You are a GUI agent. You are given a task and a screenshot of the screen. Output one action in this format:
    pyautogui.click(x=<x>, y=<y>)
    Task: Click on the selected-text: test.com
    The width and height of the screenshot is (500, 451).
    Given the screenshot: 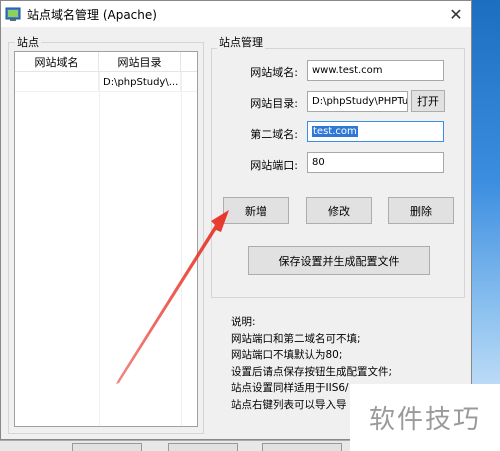 What is the action you would take?
    pyautogui.click(x=335, y=131)
    